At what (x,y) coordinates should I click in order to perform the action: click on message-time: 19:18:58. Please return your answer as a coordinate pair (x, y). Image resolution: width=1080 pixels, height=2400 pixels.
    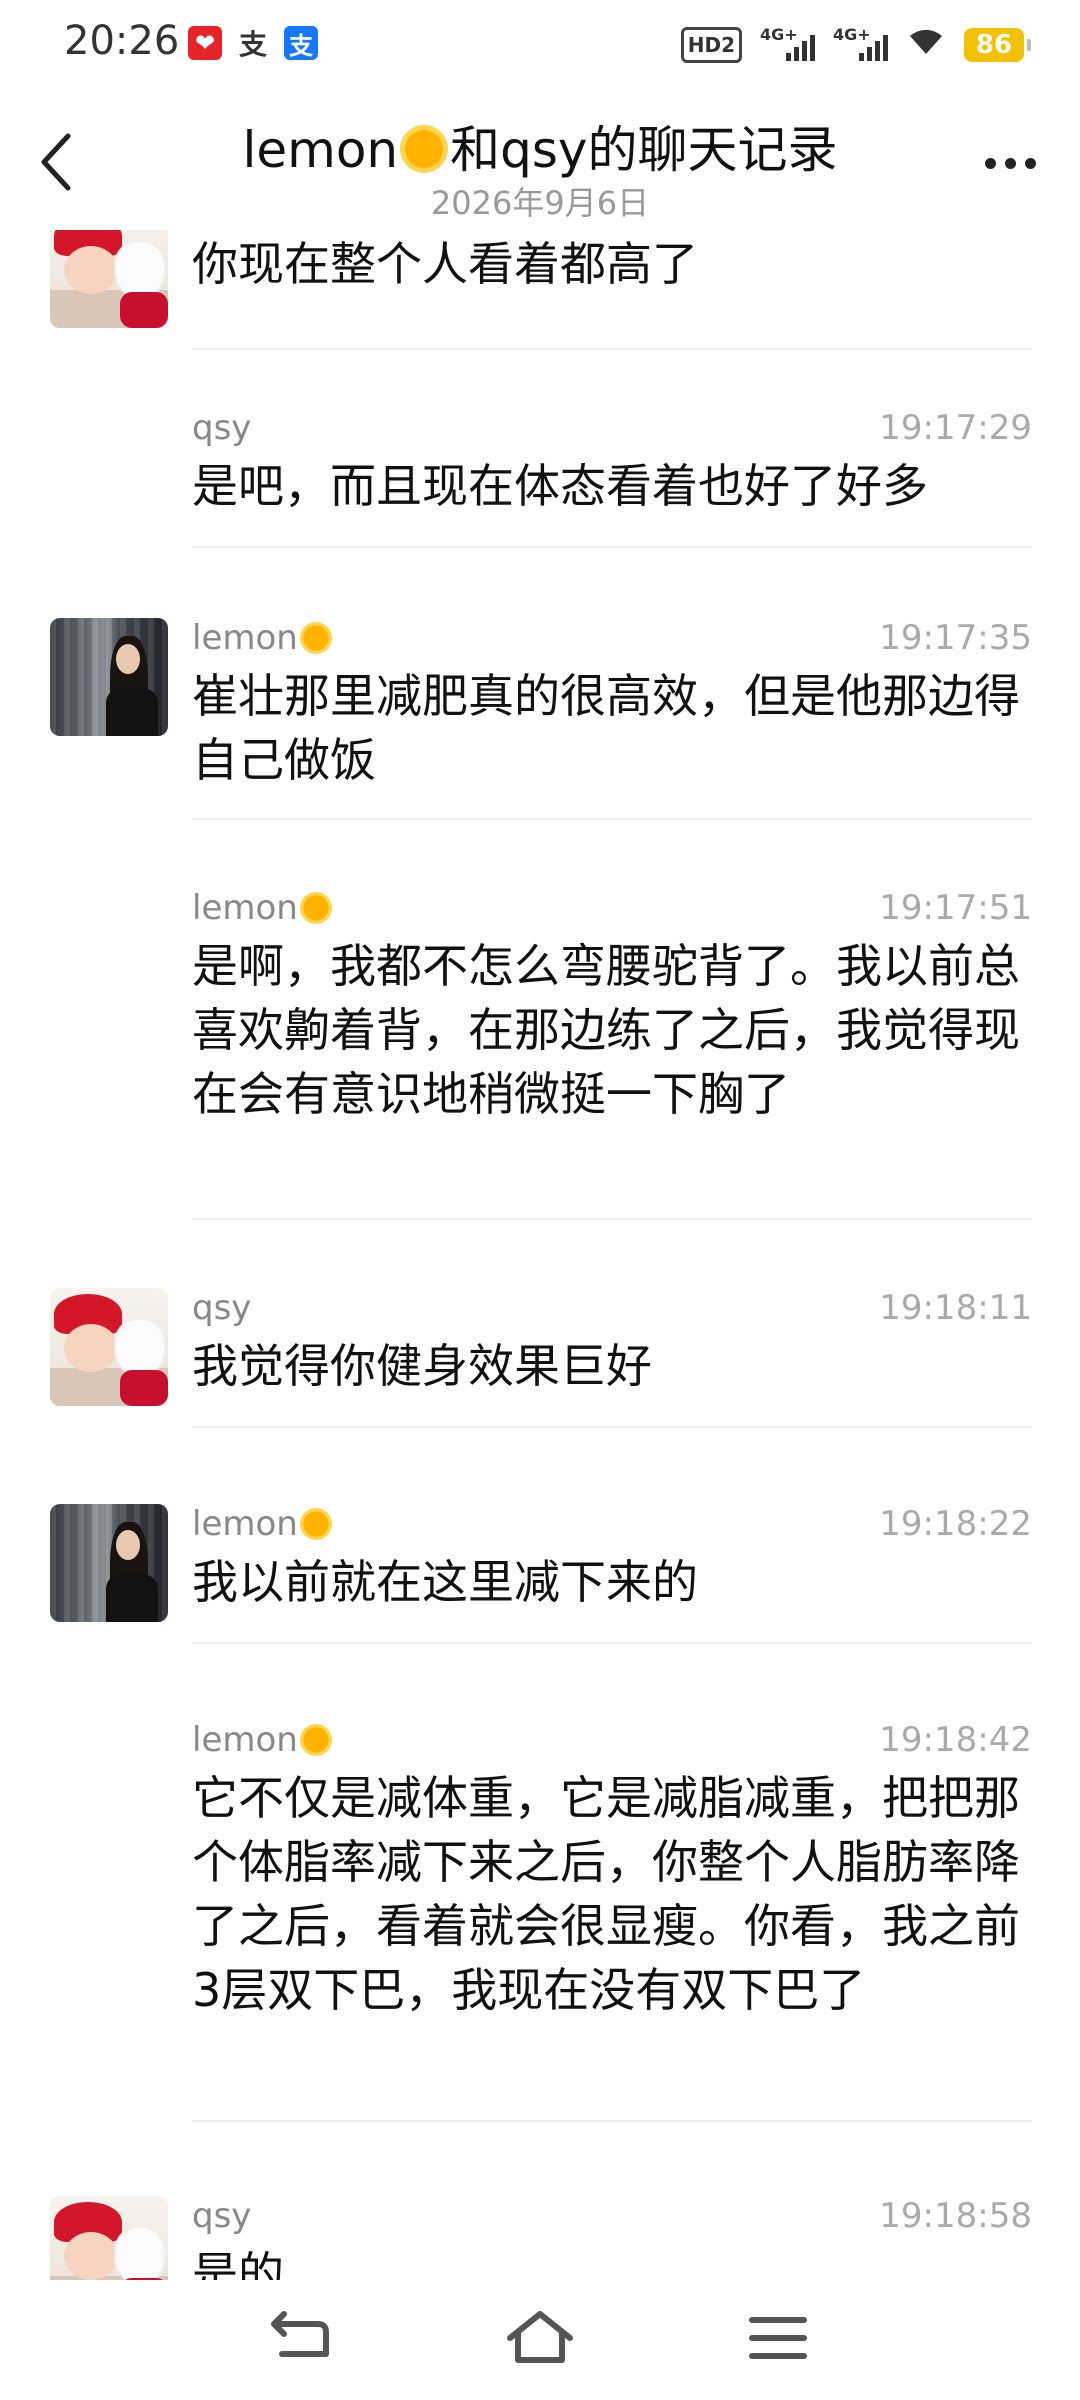
    Looking at the image, I should click on (955, 2216).